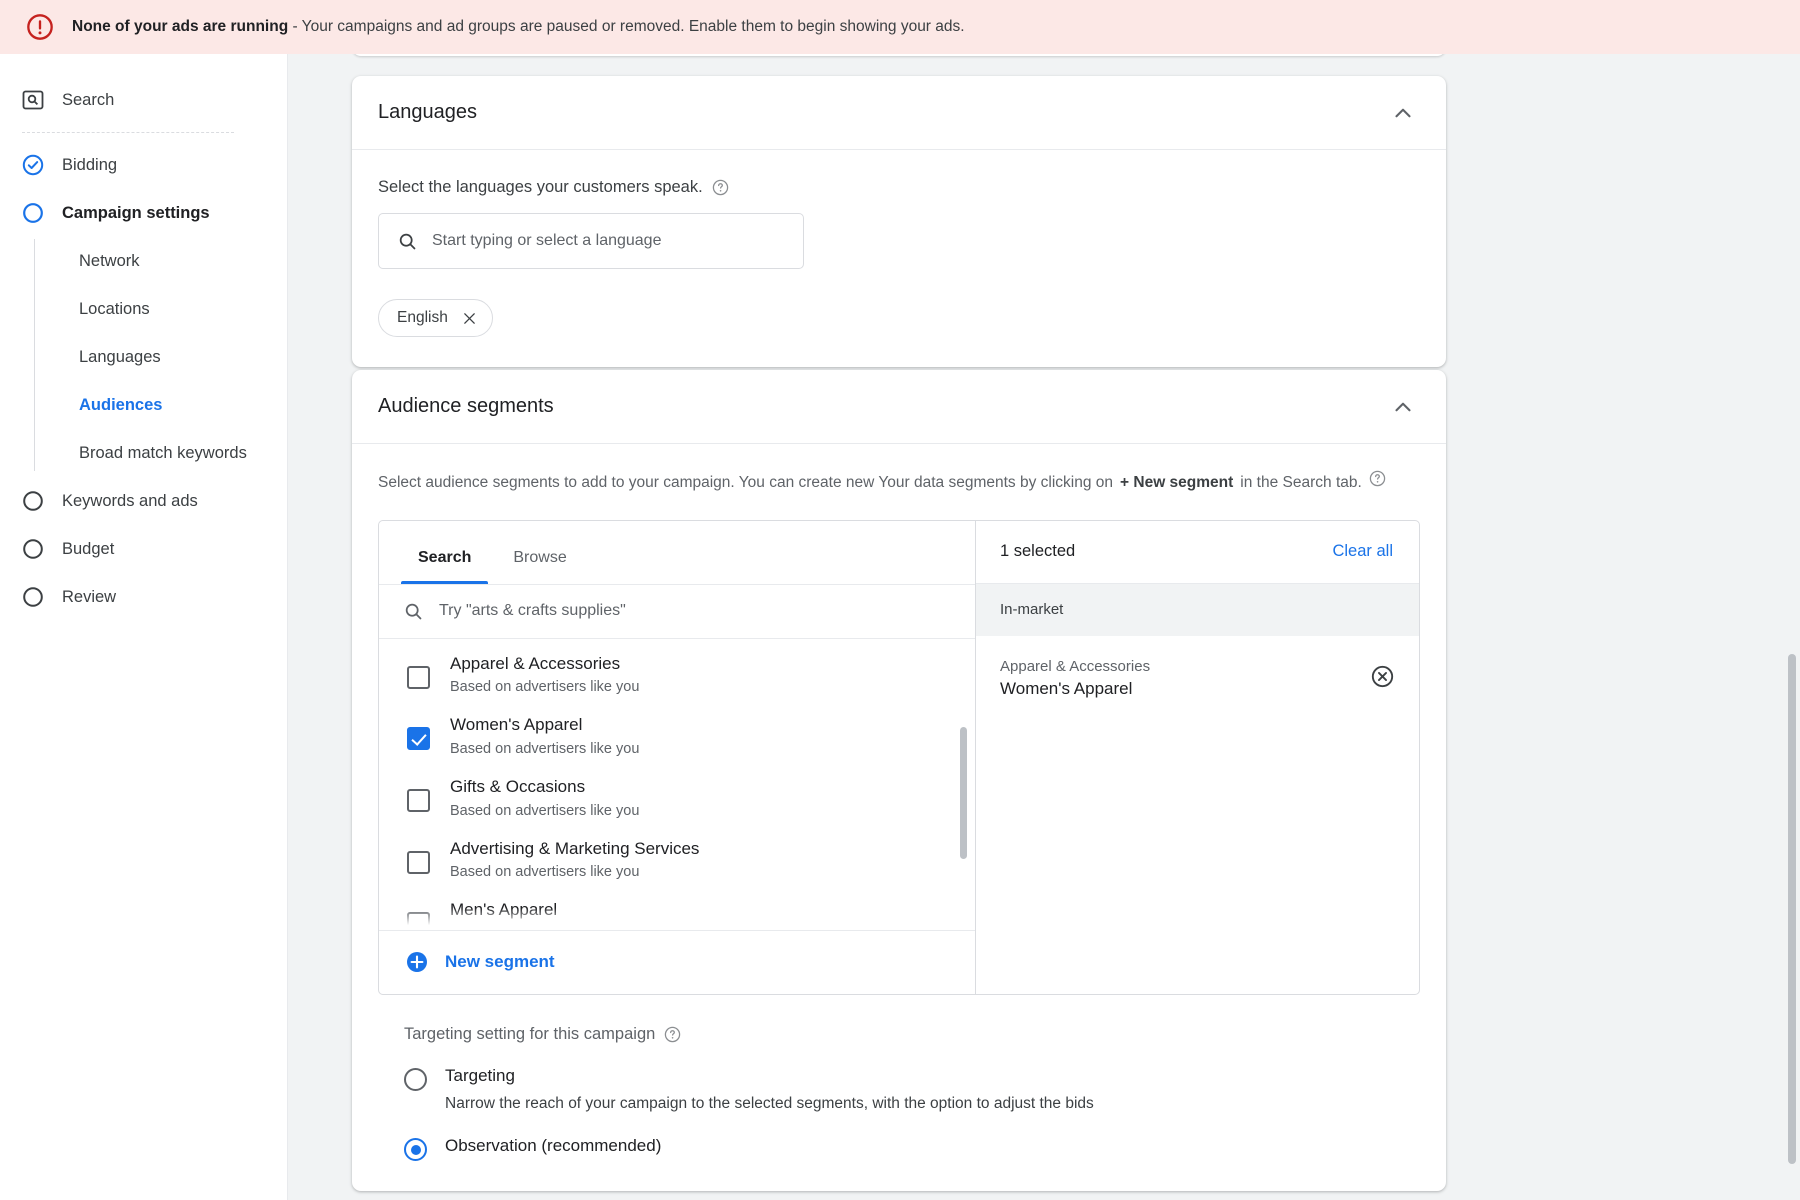  Describe the element at coordinates (1197, 552) in the screenshot. I see `selected-panel-header: 1 selected Clear all` at that location.